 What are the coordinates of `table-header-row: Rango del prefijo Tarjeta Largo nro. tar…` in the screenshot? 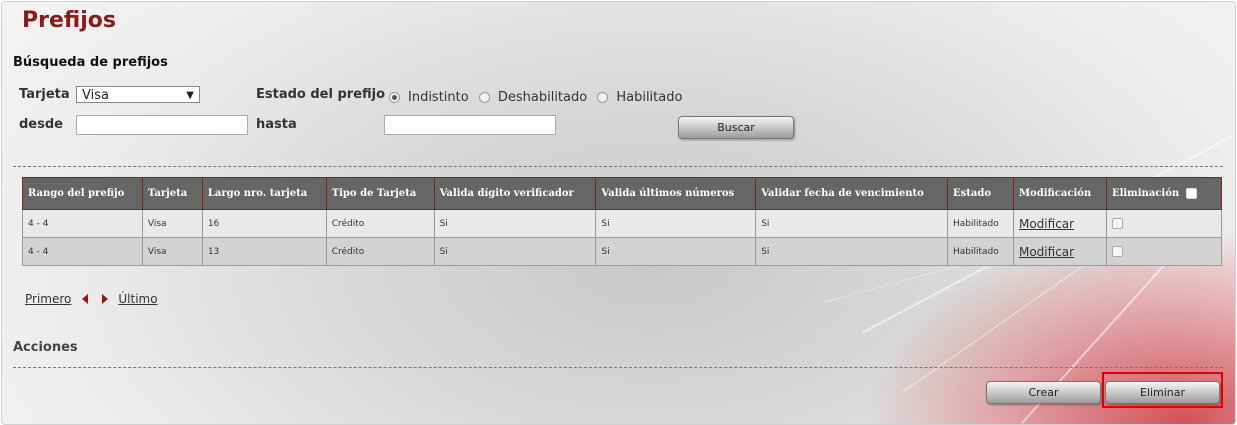 It's located at (622, 193).